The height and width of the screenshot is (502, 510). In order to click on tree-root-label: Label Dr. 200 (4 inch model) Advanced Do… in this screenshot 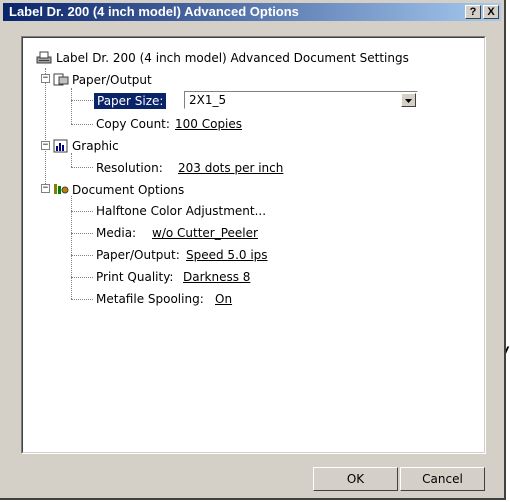, I will do `click(232, 58)`.